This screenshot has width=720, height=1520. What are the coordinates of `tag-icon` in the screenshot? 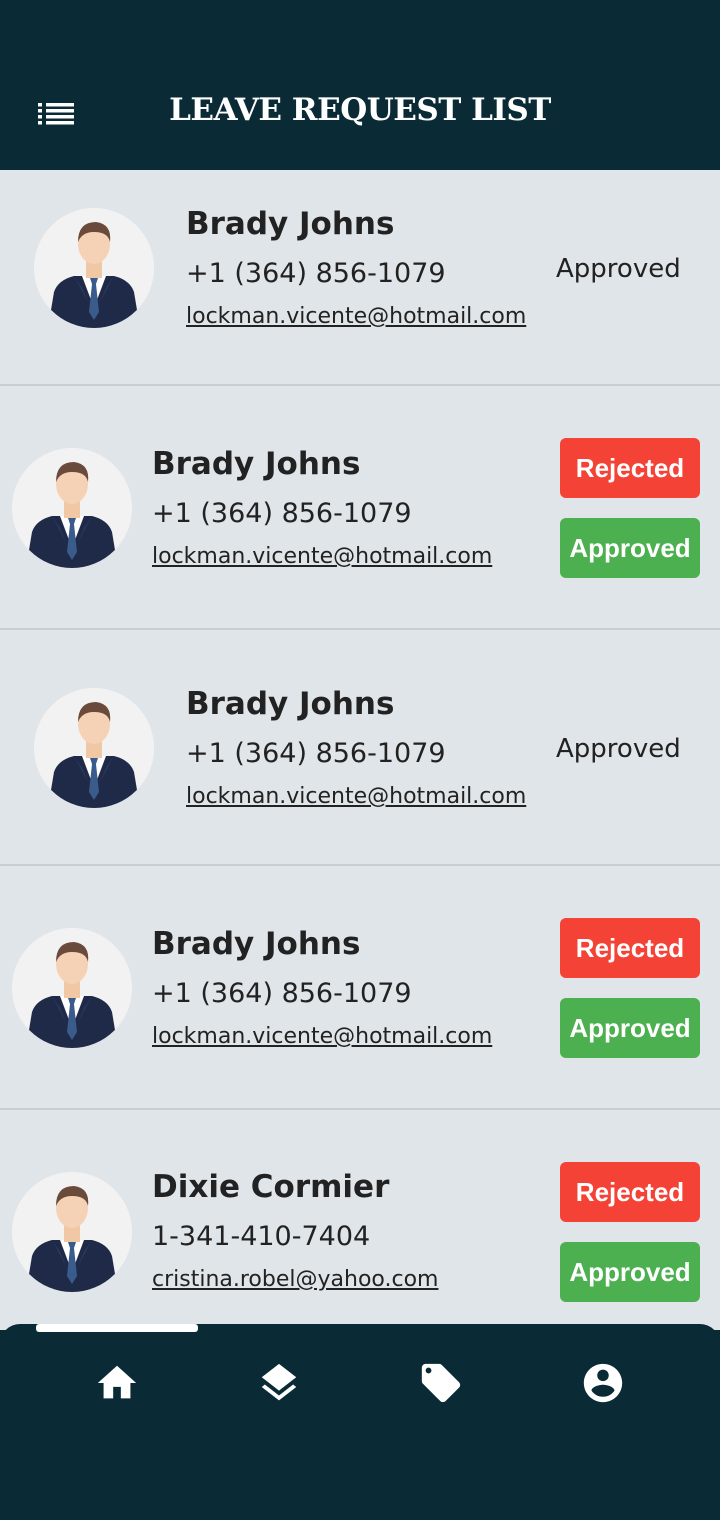 It's located at (441, 1383).